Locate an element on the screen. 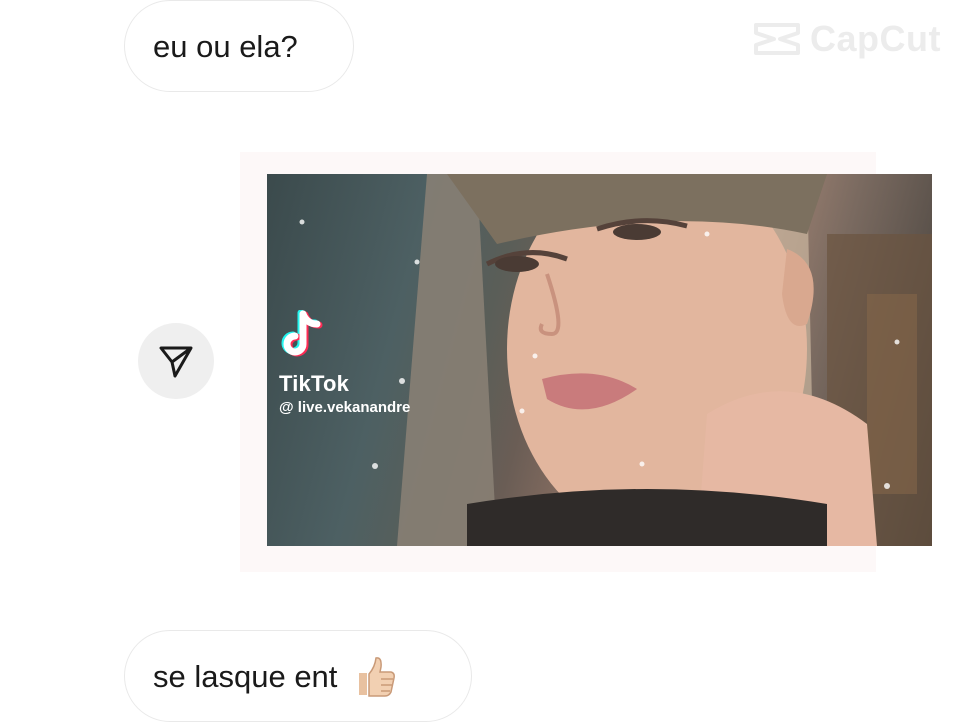  message-bubble: eu ou ela? is located at coordinates (239, 46).